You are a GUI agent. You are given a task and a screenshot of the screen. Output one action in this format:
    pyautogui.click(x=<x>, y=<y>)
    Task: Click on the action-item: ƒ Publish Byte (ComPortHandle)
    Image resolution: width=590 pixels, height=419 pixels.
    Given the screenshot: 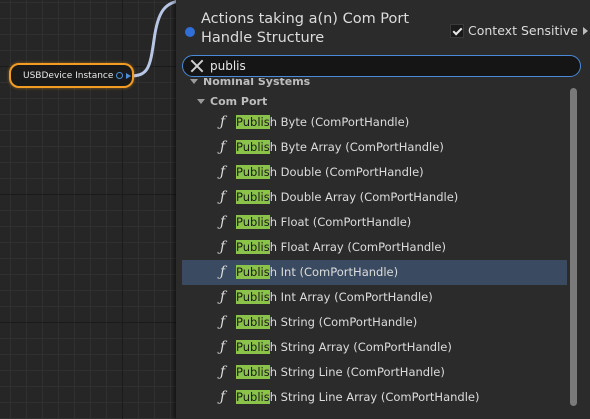 What is the action you would take?
    pyautogui.click(x=374, y=122)
    